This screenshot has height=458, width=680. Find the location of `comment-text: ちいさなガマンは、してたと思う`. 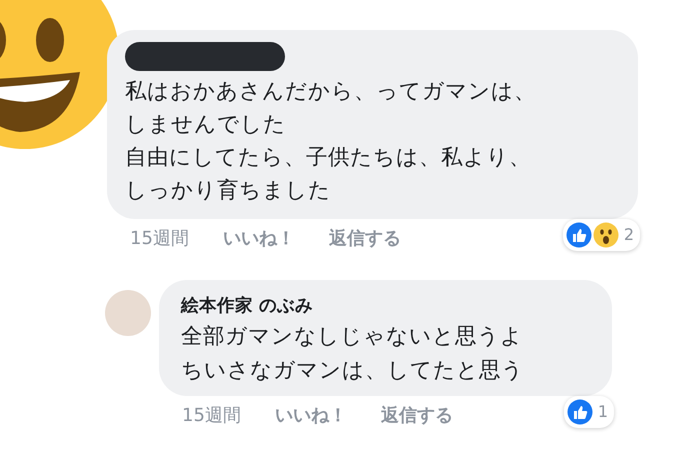

comment-text: ちいさなガマンは、してたと思う is located at coordinates (353, 371).